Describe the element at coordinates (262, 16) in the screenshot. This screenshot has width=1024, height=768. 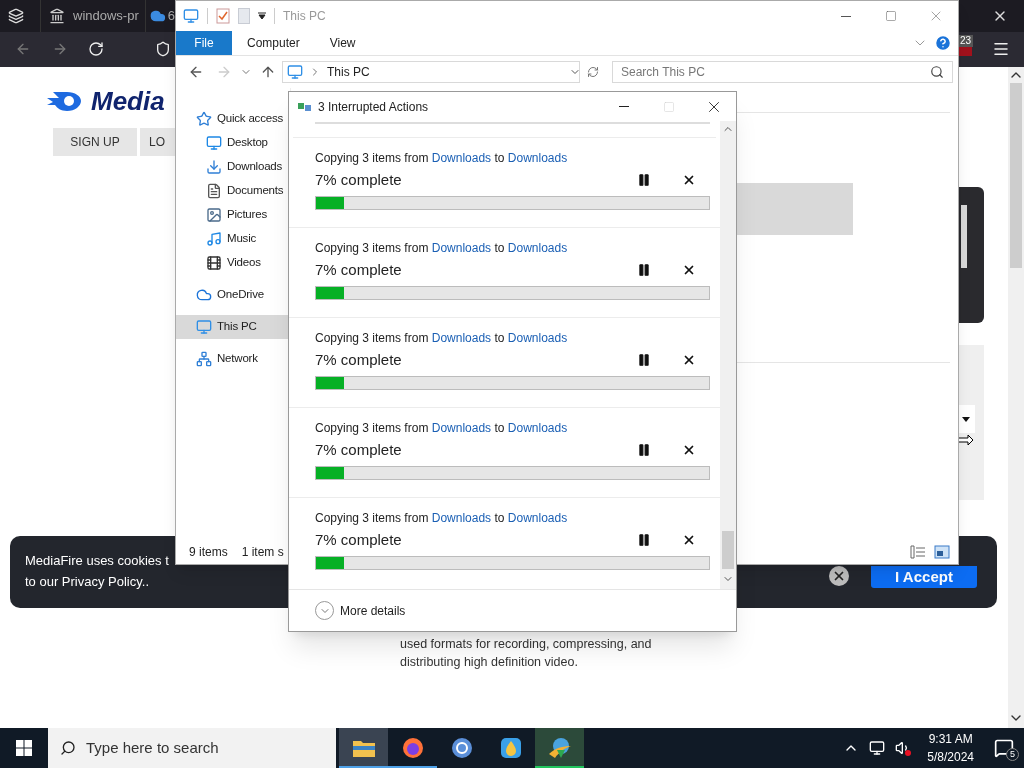
I see `dropdown-caret-icon` at that location.